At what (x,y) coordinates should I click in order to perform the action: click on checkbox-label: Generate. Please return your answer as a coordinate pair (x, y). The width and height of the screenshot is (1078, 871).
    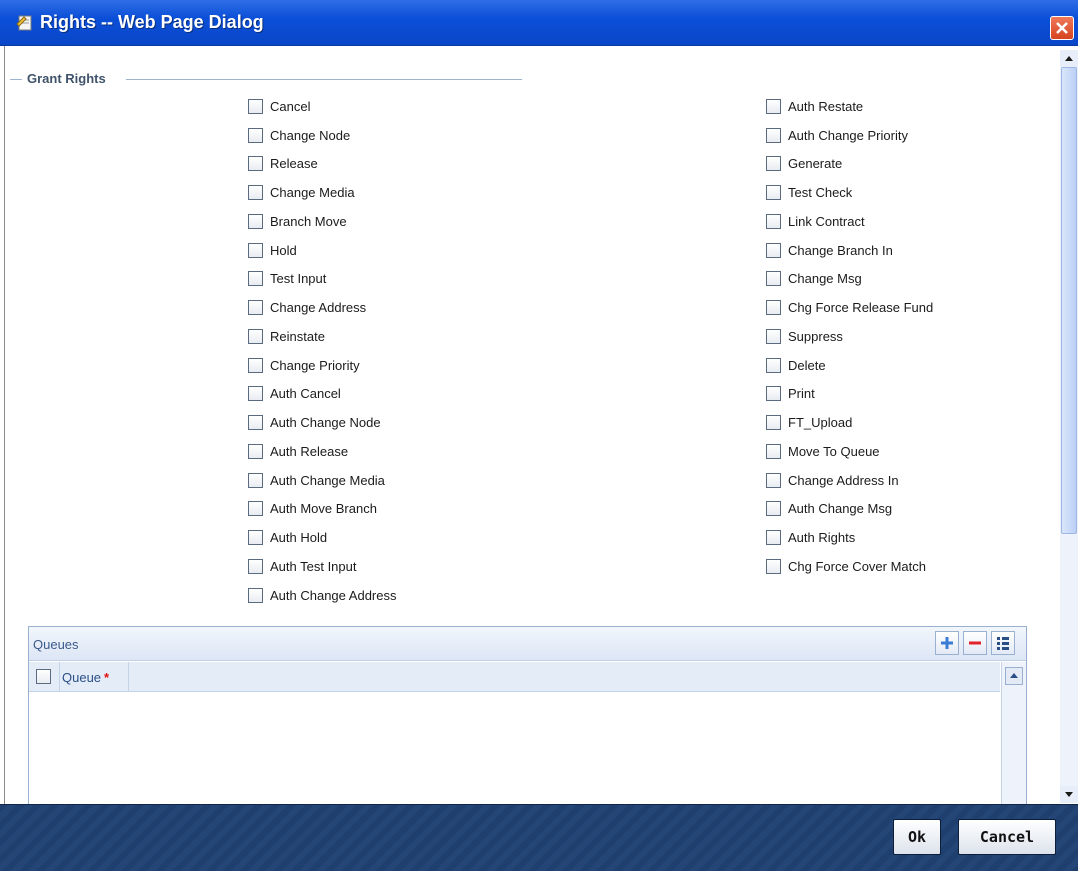
    Looking at the image, I should click on (815, 164).